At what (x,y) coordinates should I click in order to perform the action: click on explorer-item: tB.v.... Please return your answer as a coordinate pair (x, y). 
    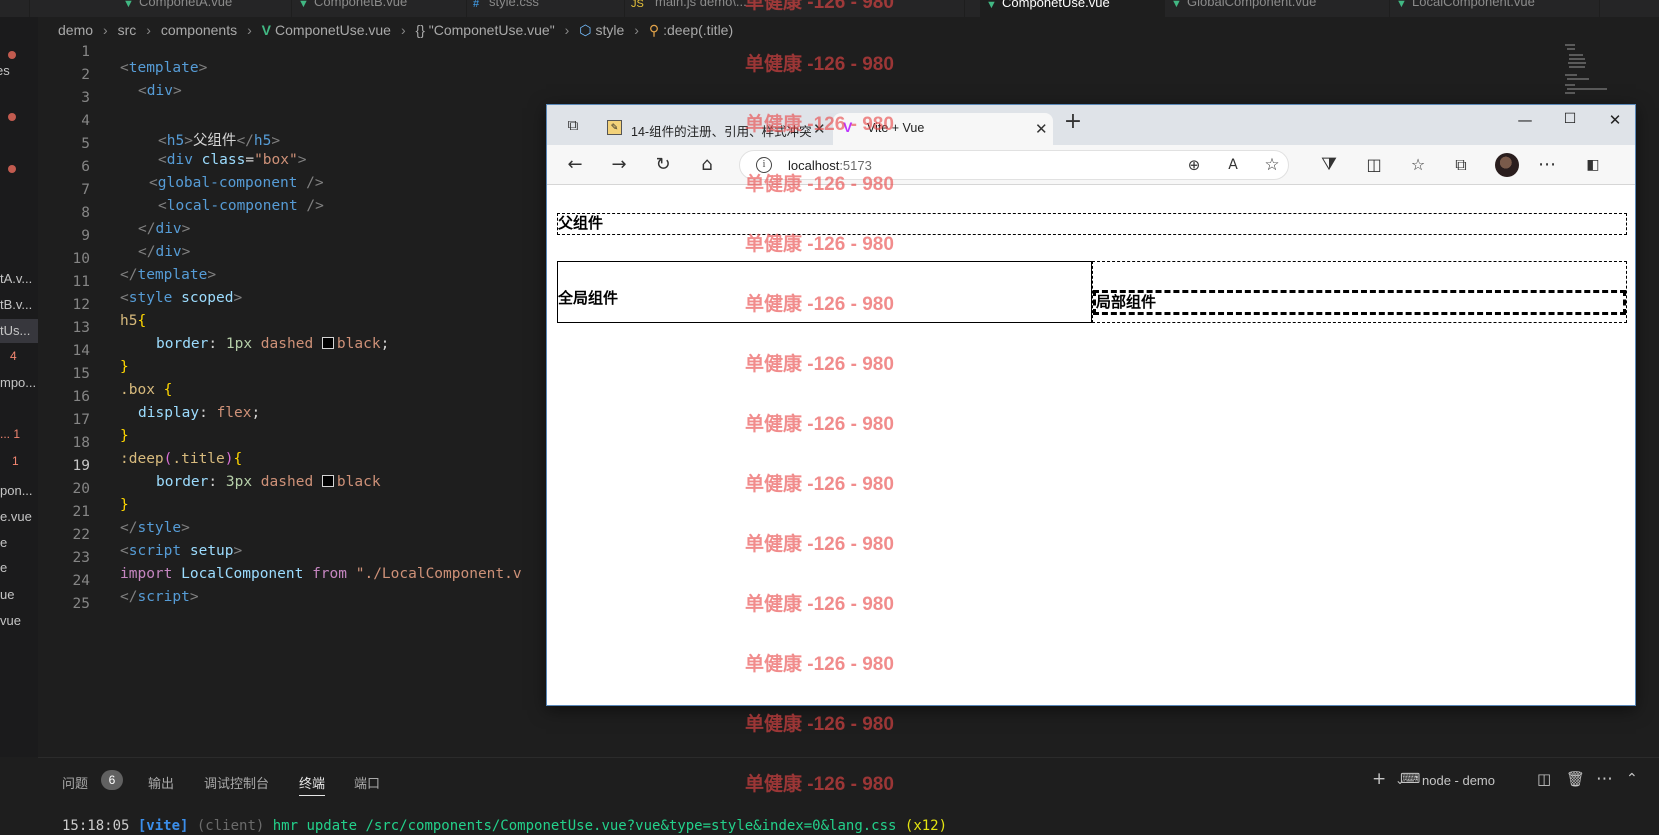
    Looking at the image, I should click on (16, 304).